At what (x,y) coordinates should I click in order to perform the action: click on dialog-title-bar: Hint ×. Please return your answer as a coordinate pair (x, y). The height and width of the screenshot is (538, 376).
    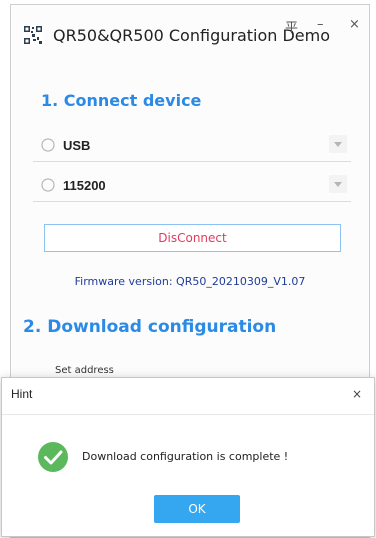
    Looking at the image, I should click on (188, 396).